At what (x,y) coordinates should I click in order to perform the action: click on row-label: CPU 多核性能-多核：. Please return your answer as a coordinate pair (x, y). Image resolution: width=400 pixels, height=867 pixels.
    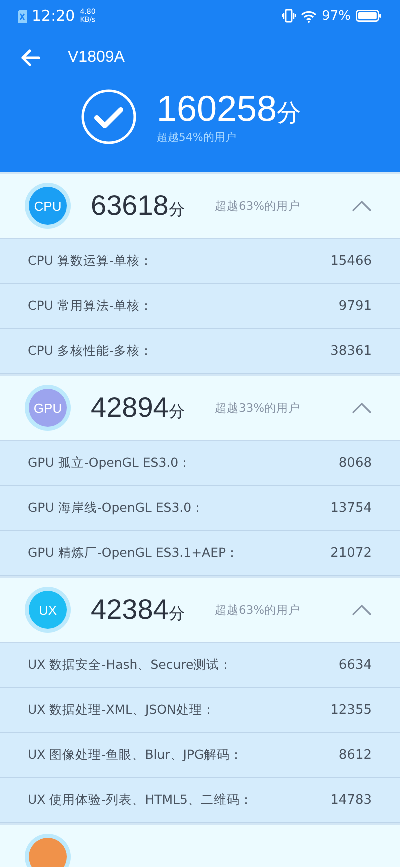
    Looking at the image, I should click on (90, 351).